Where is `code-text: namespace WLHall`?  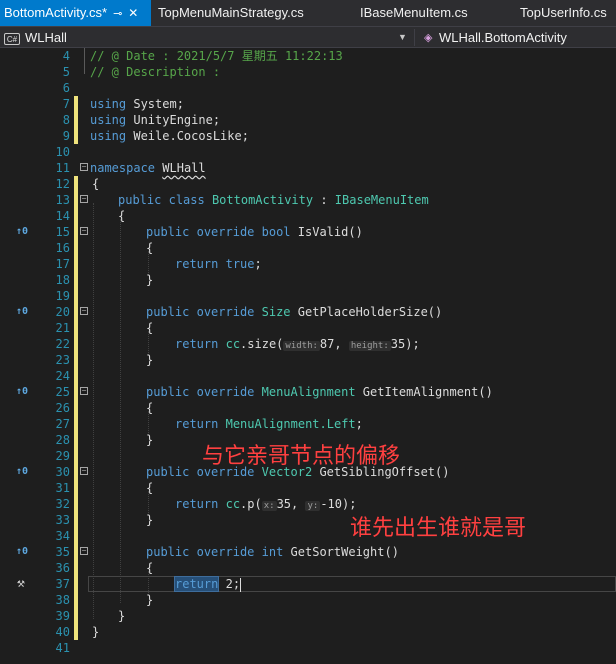 code-text: namespace WLHall is located at coordinates (148, 168).